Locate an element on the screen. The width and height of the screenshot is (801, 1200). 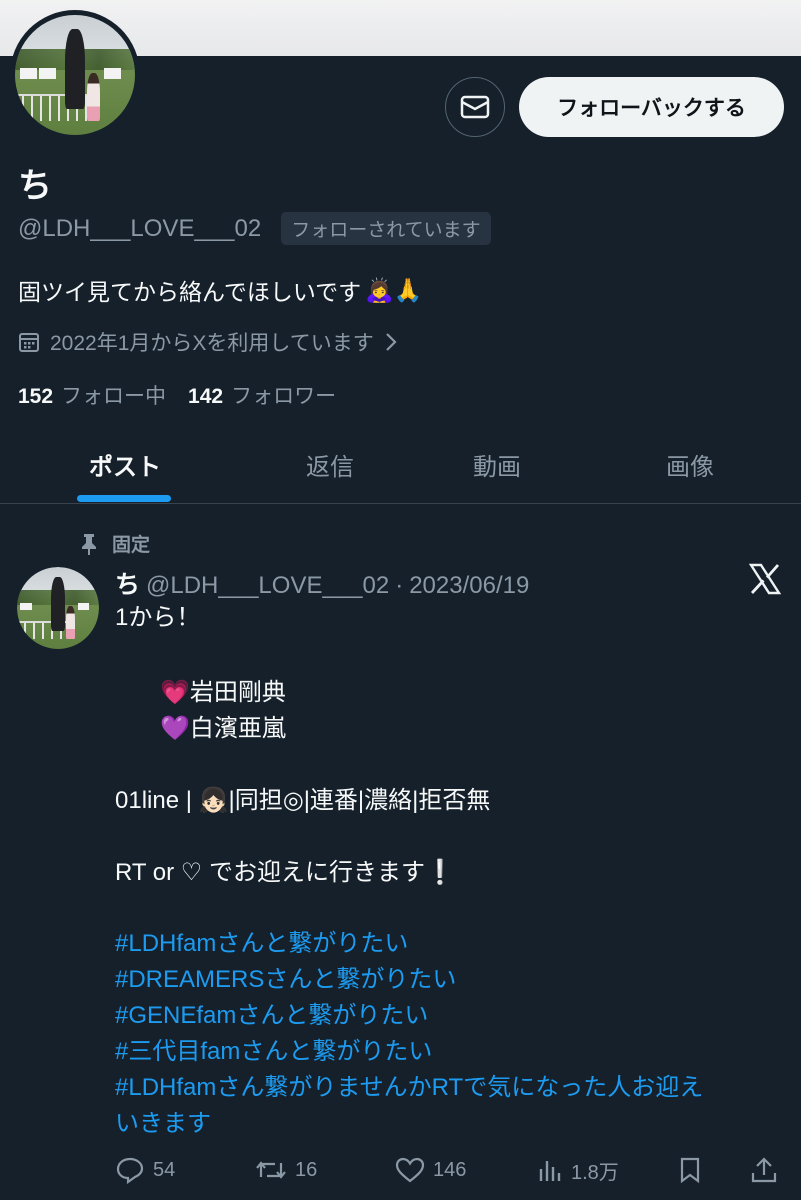
views-icon is located at coordinates (550, 1171).